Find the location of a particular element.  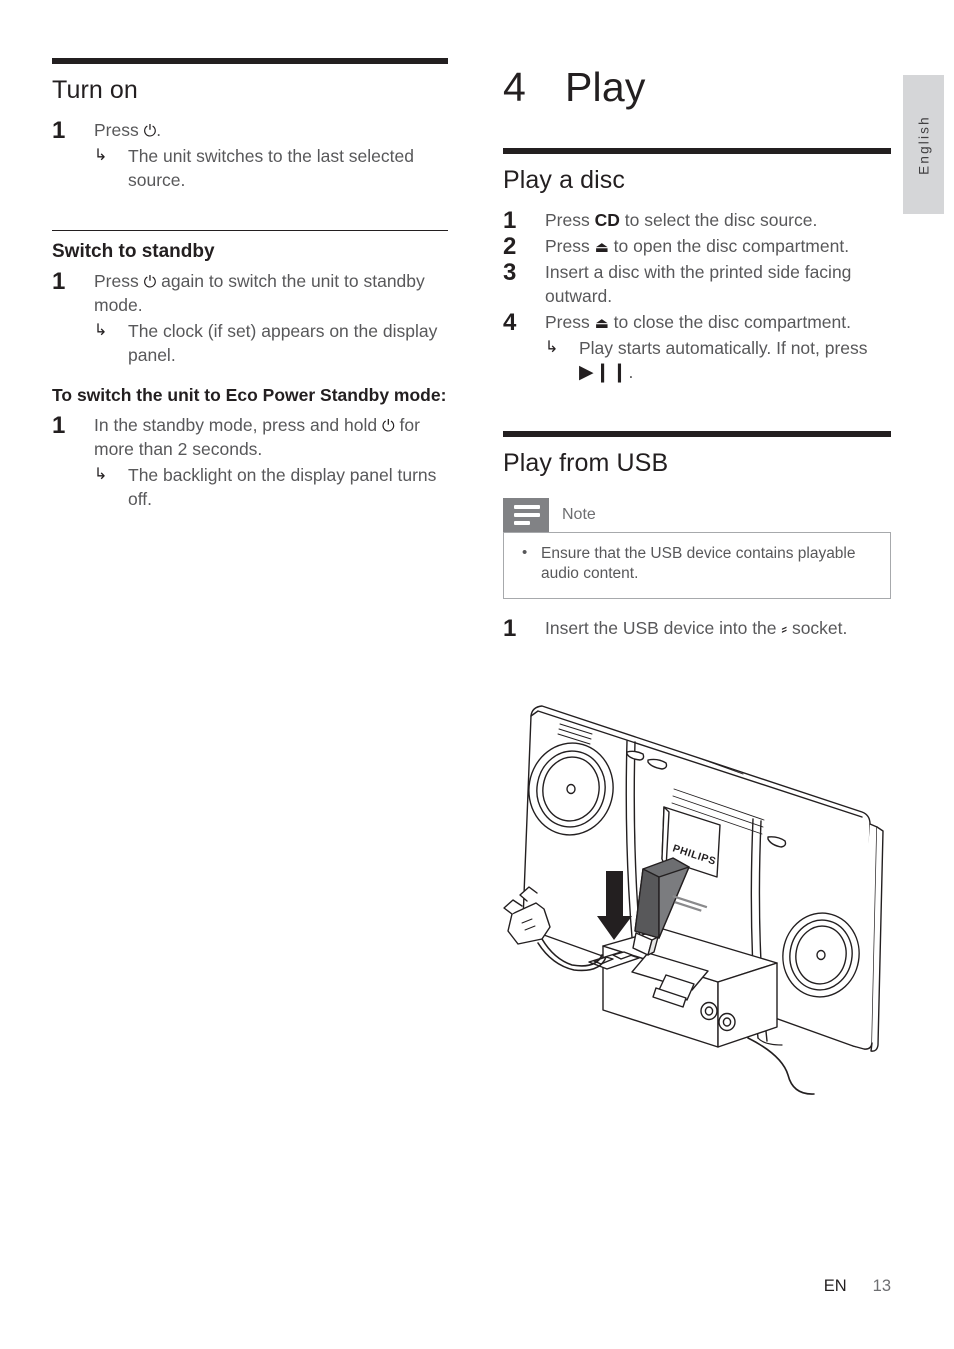

note-header: Note is located at coordinates (697, 514).